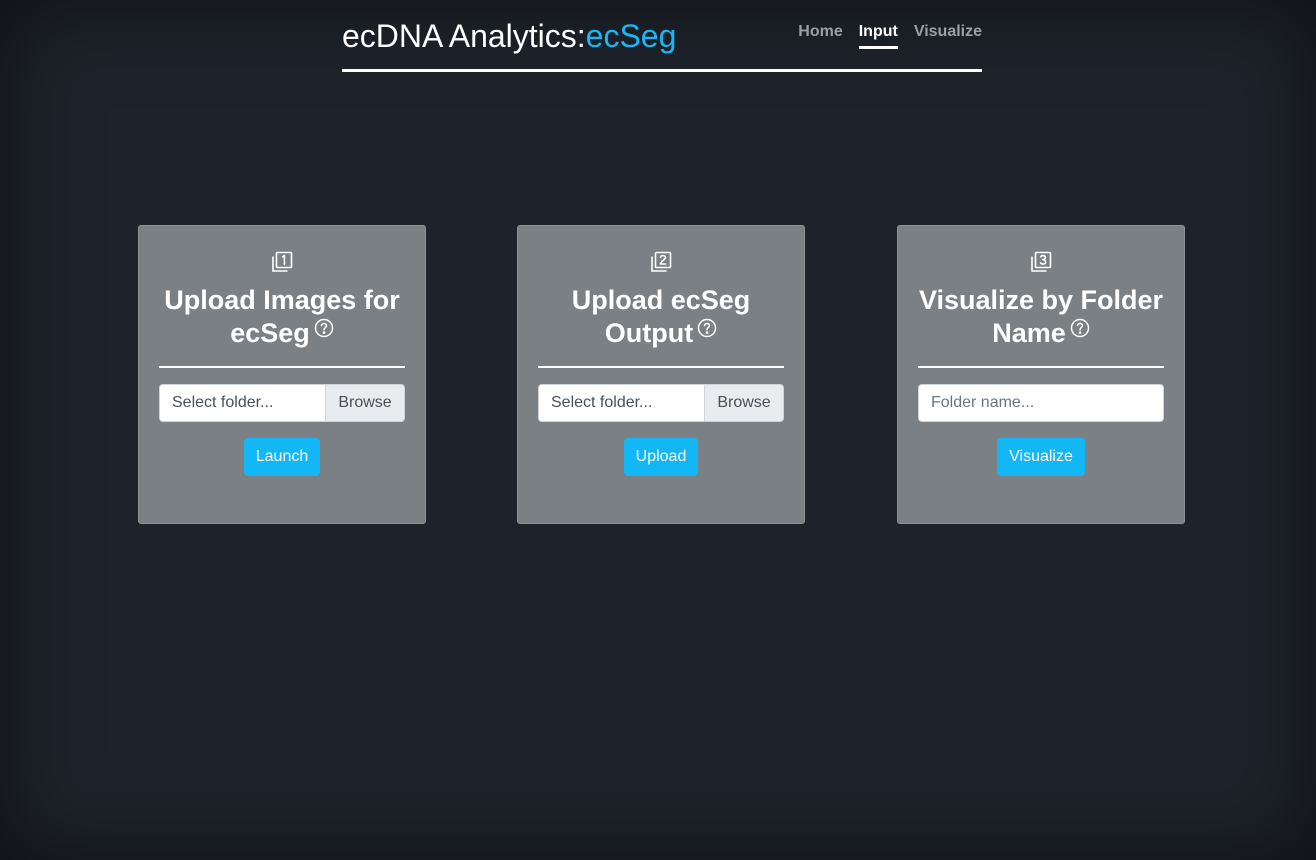 This screenshot has width=1316, height=860. What do you see at coordinates (631, 36) in the screenshot?
I see `brand-accent: ecSeg` at bounding box center [631, 36].